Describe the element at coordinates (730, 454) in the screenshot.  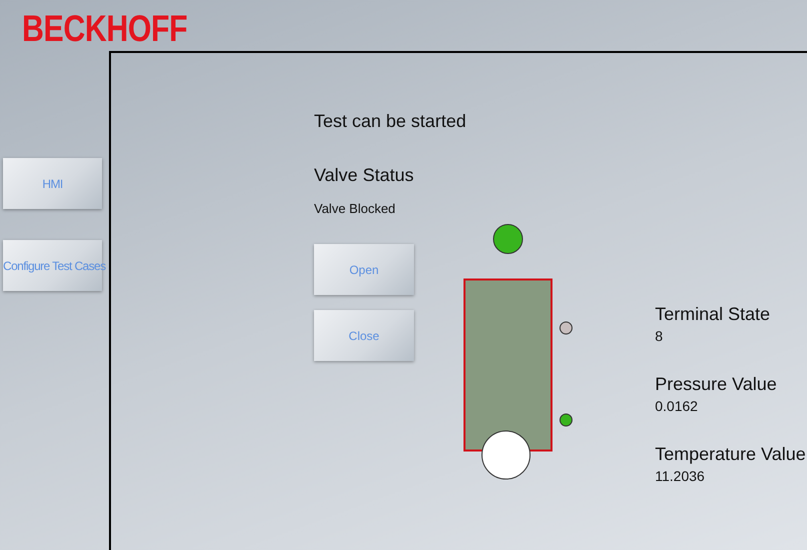
I see `reading-label: Temperature Value` at that location.